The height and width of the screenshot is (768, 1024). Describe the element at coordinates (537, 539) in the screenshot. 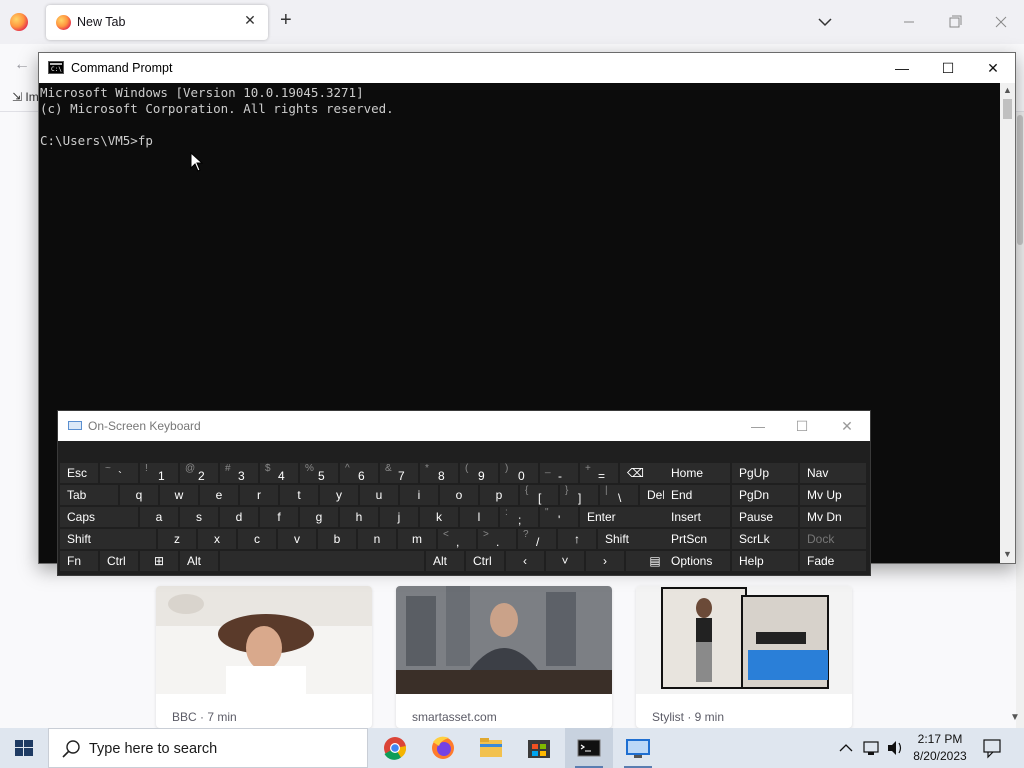

I see `key-: ? /` at that location.